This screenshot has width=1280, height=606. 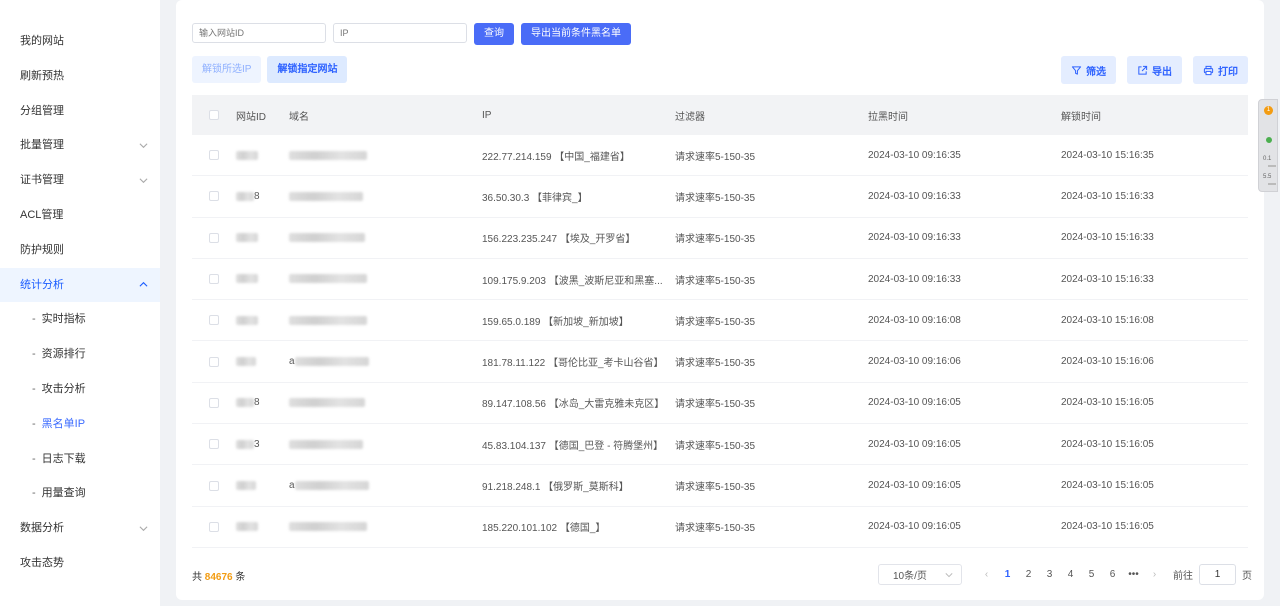 What do you see at coordinates (259, 33) in the screenshot?
I see `site-id-input` at bounding box center [259, 33].